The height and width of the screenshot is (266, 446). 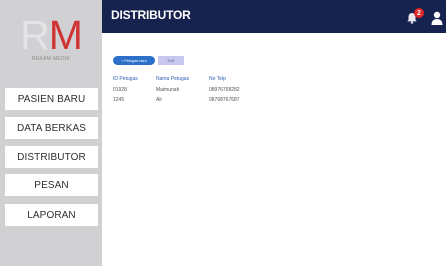 I want to click on sidebar-item-pesan: PESAN, so click(x=51, y=185).